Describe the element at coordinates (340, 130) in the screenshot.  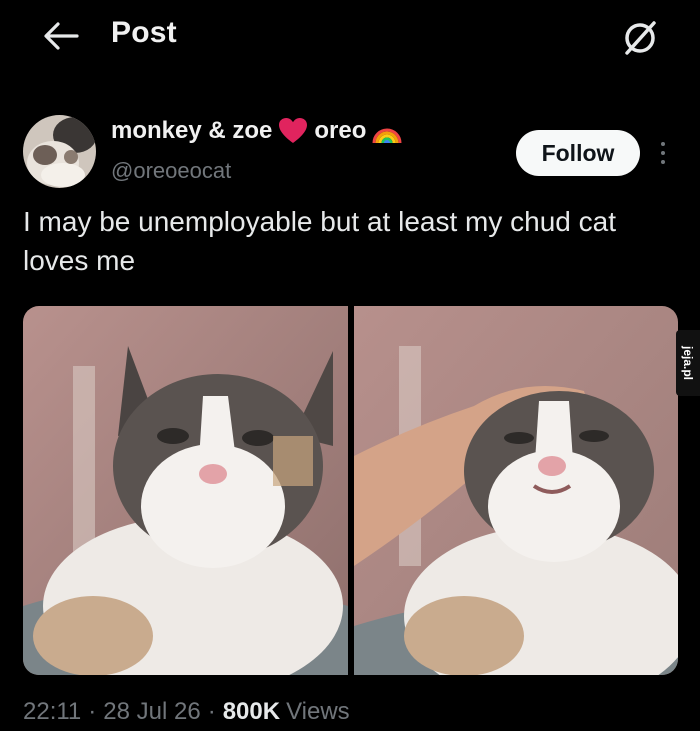
I see `display-name-part2: oreo` at that location.